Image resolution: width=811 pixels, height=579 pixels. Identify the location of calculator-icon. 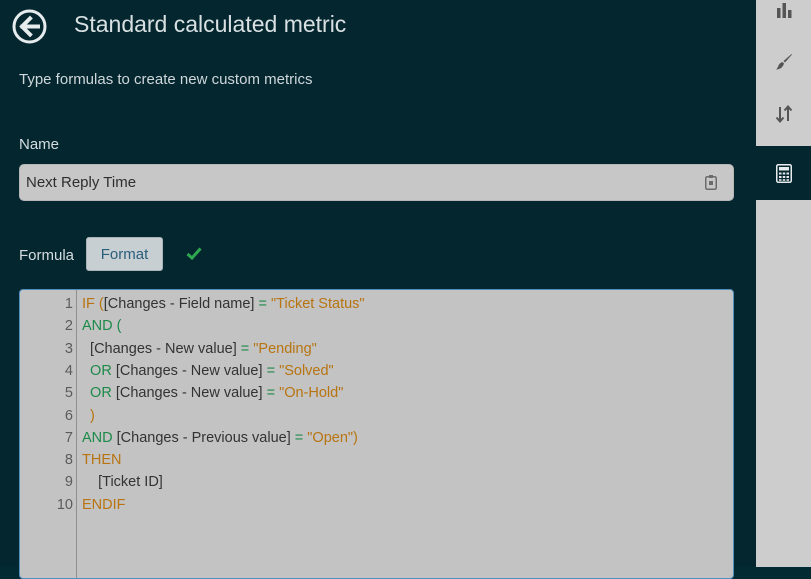
(783, 173).